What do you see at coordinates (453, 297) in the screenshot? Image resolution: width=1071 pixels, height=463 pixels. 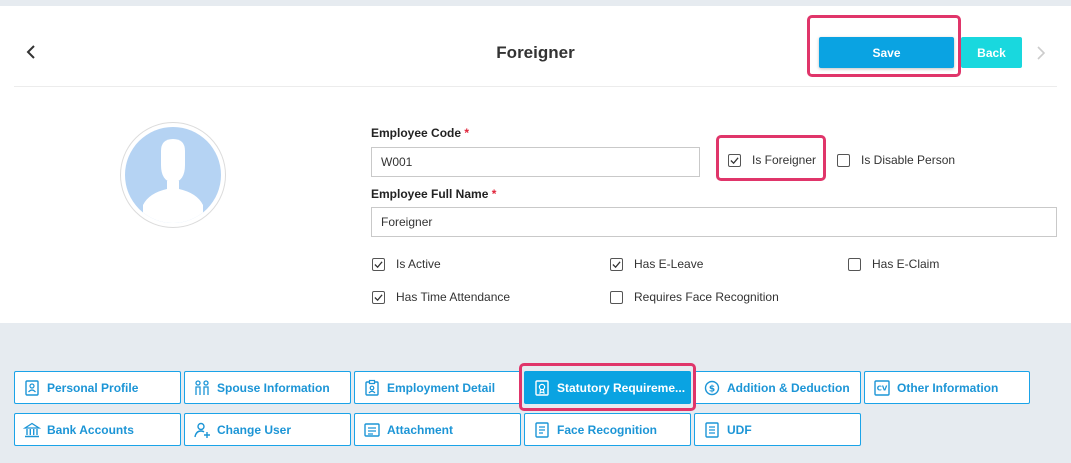 I see `has-time-attendance-label: Has Time Attendance` at bounding box center [453, 297].